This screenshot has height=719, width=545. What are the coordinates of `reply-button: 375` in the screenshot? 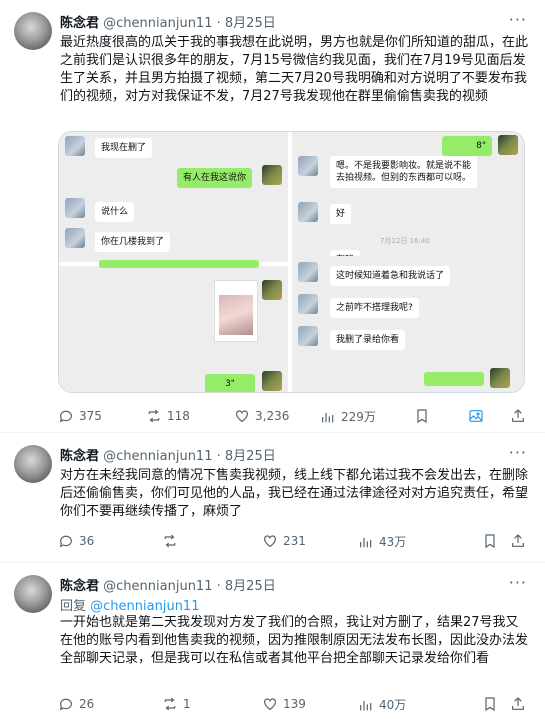 It's located at (80, 416).